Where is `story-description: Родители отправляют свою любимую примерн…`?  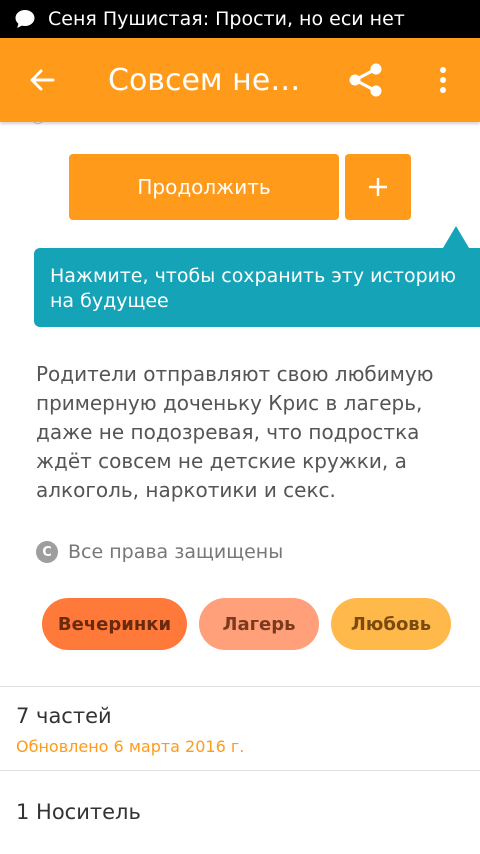 story-description: Родители отправляют свою любимую примерн… is located at coordinates (235, 432).